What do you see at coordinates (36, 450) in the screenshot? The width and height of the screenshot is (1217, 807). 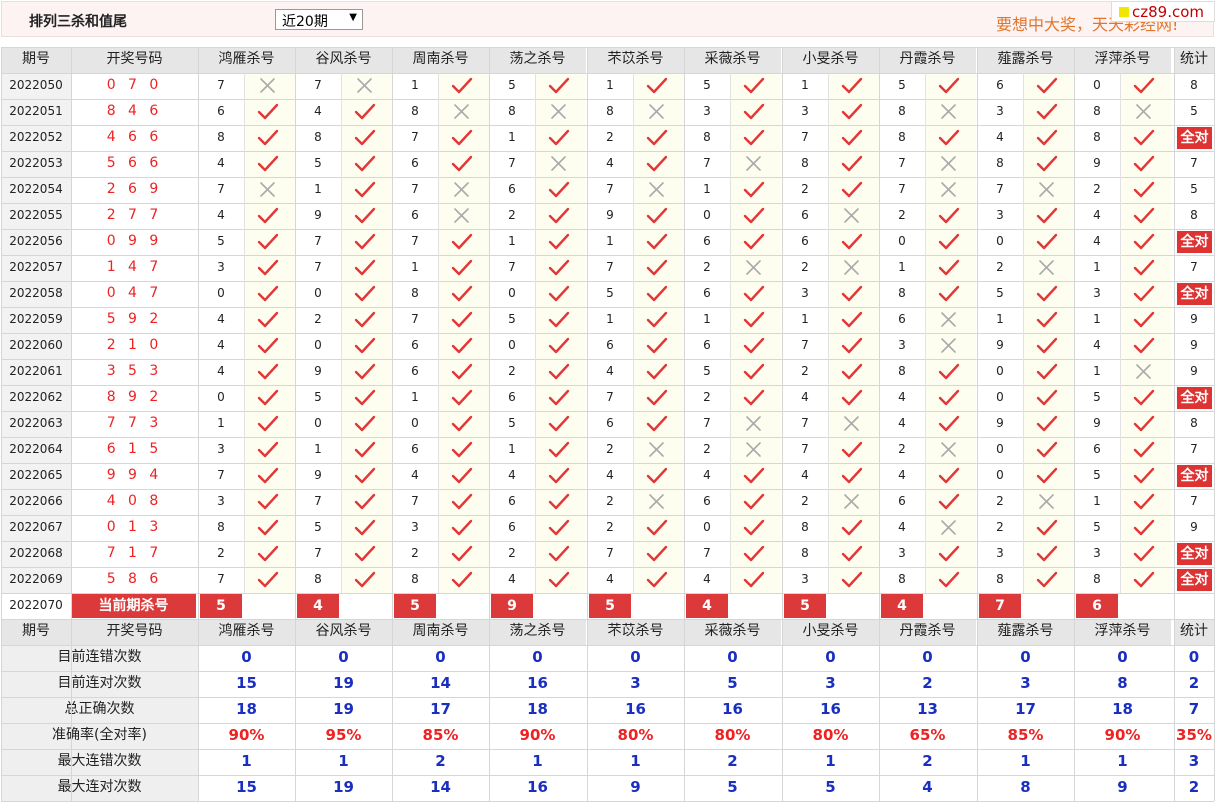 I see `period-cell: 2022064` at bounding box center [36, 450].